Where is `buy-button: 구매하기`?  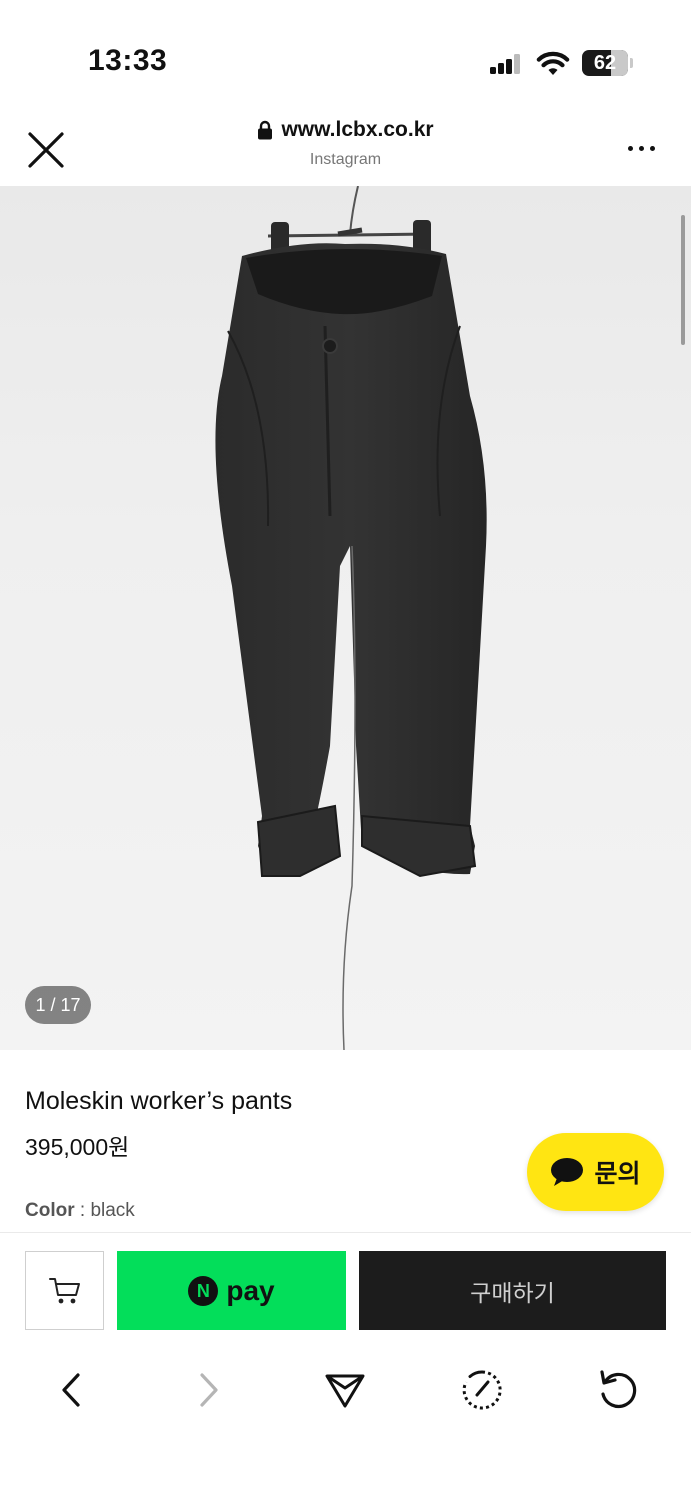
buy-button: 구매하기 is located at coordinates (512, 1290).